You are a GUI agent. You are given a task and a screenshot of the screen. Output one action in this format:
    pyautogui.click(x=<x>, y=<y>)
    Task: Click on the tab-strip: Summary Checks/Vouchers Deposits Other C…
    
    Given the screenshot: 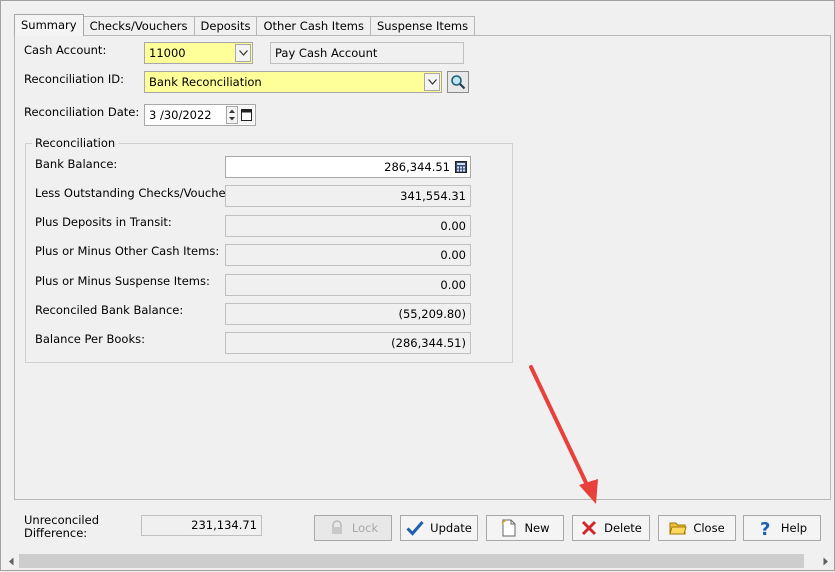 What is the action you would take?
    pyautogui.click(x=245, y=25)
    